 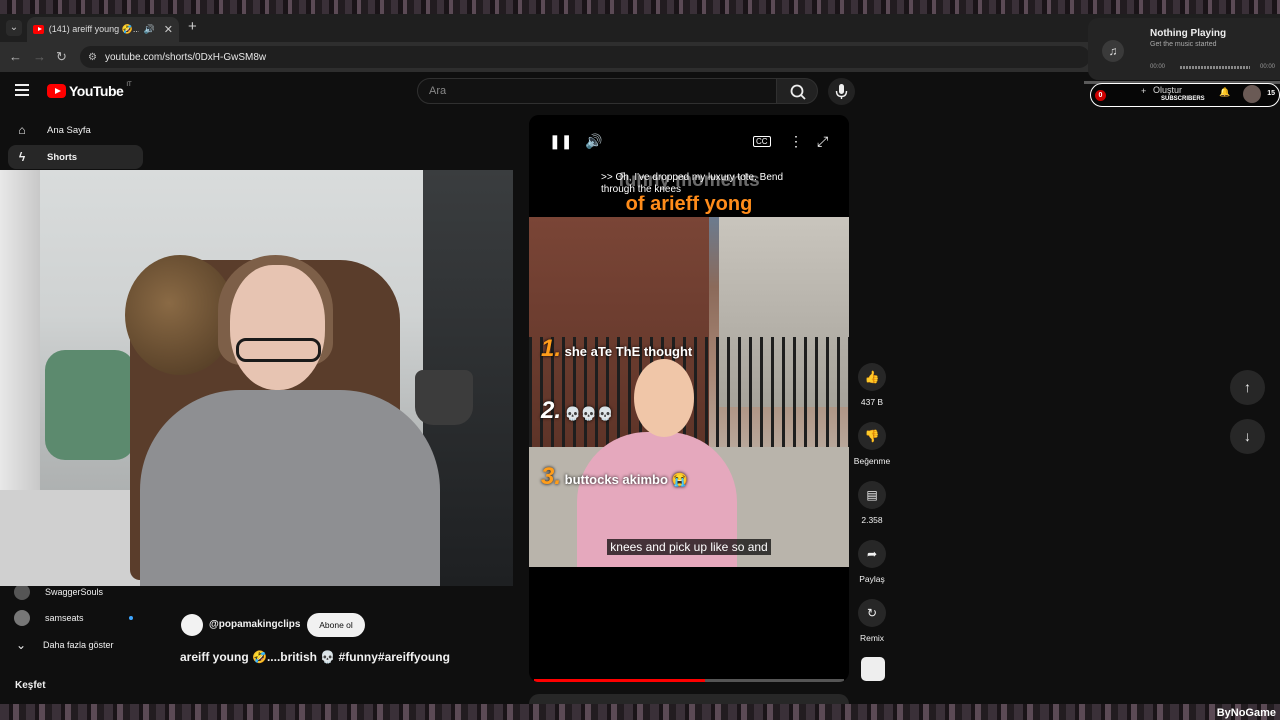 What do you see at coordinates (872, 520) in the screenshot?
I see `comment-count: 2.358` at bounding box center [872, 520].